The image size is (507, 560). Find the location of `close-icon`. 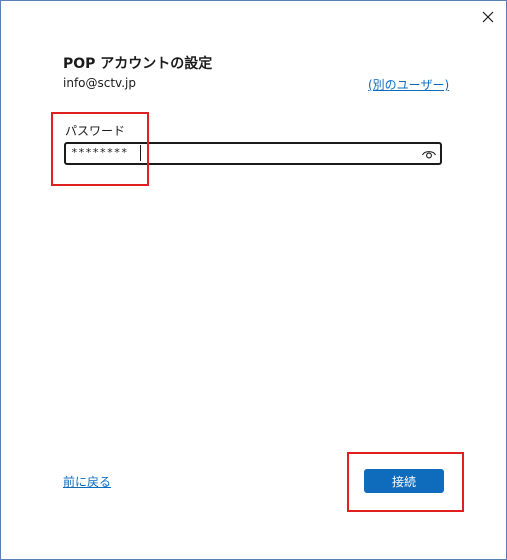

close-icon is located at coordinates (488, 17).